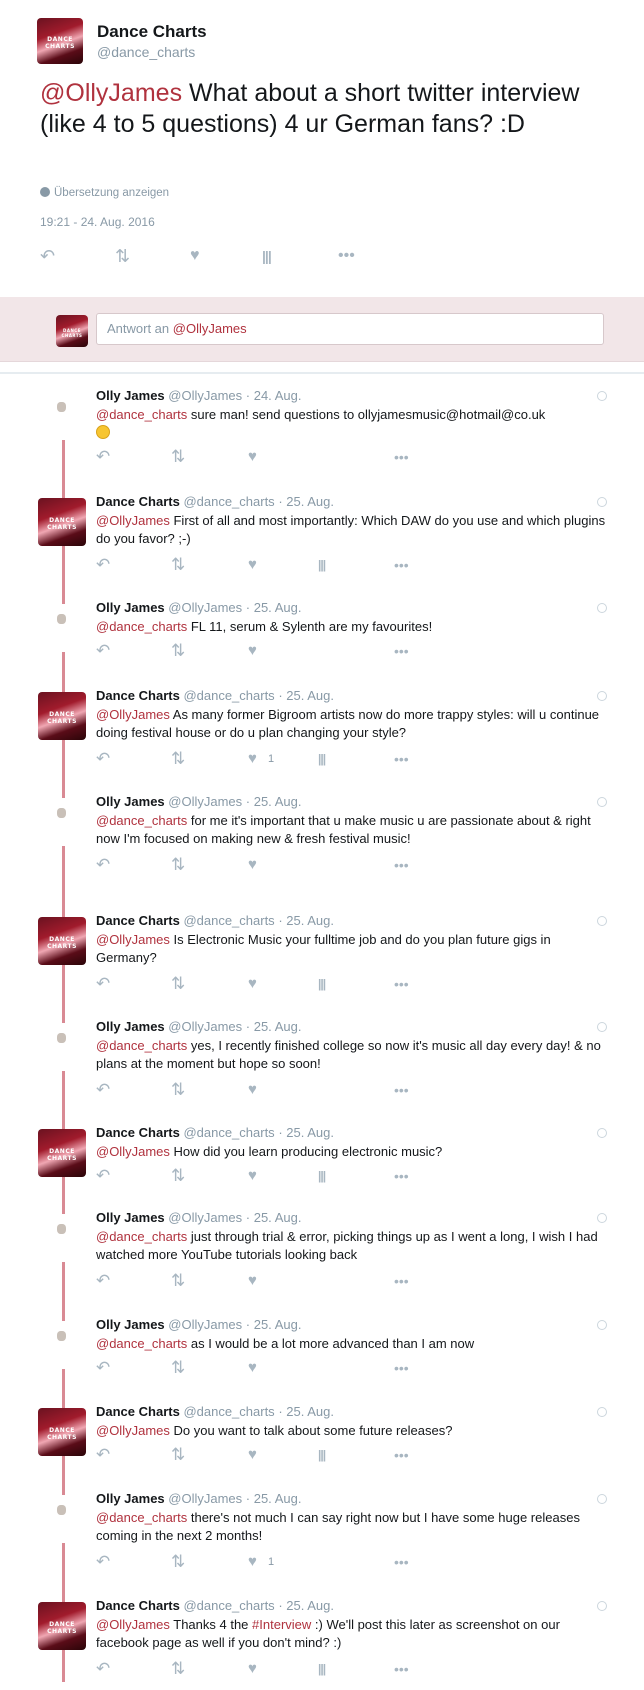  Describe the element at coordinates (281, 1624) in the screenshot. I see `hashtag-link: #Interview` at that location.